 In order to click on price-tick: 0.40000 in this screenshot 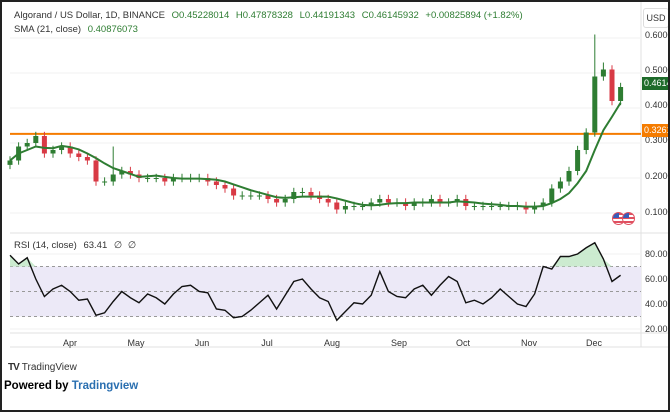, I will do `click(656, 105)`.